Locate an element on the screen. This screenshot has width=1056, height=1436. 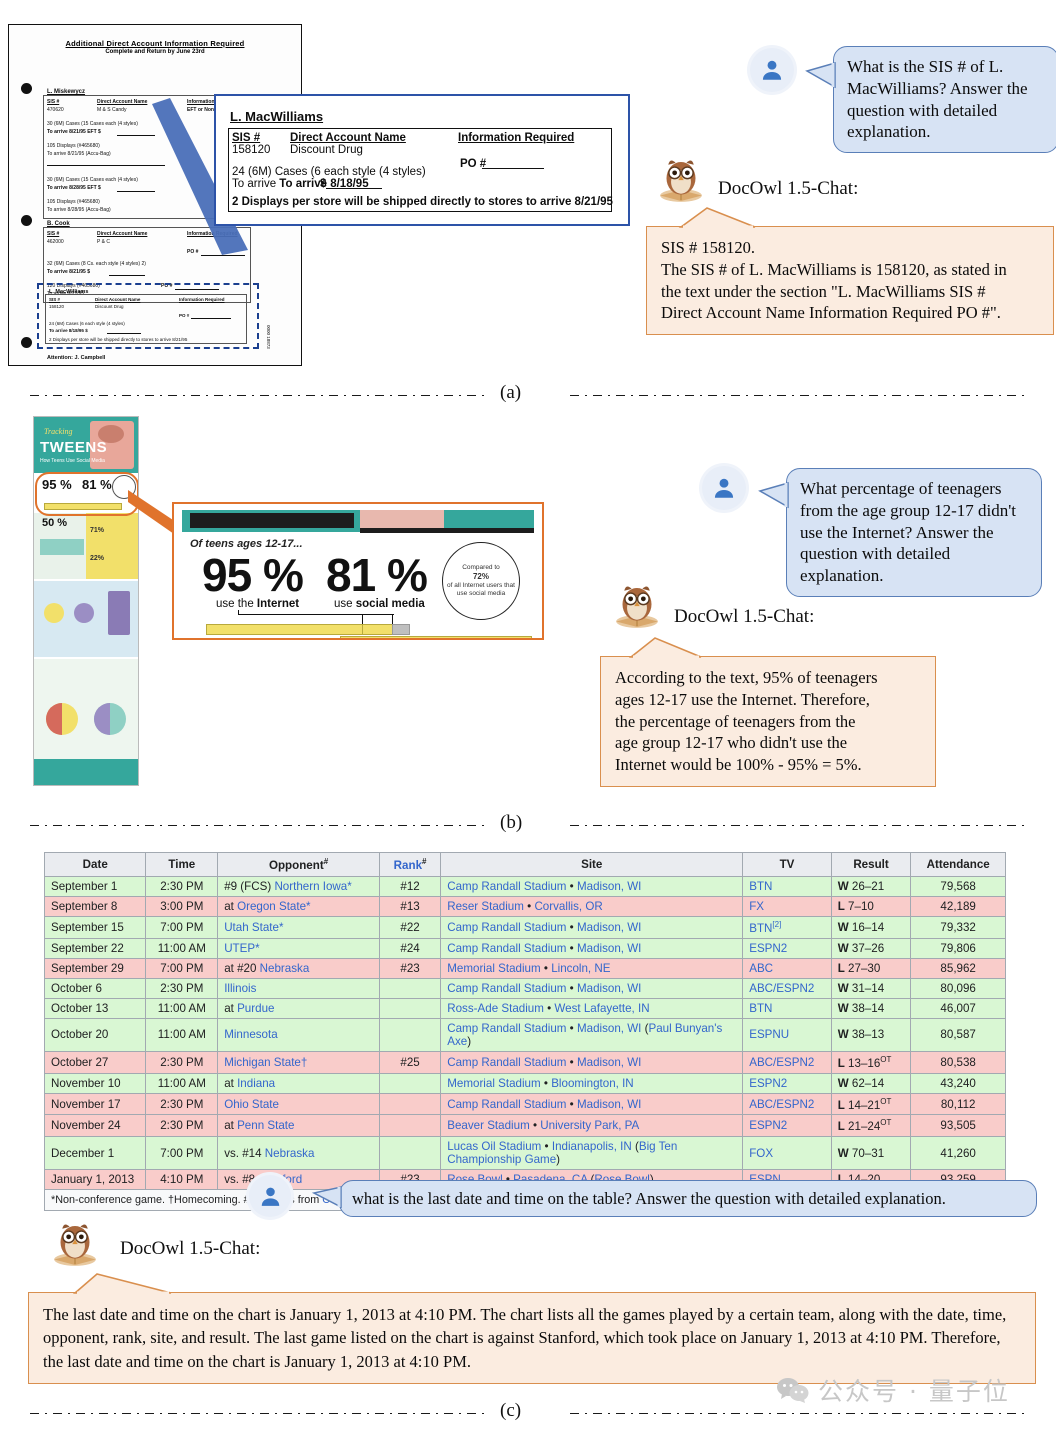
bubble-tail-a is located at coordinates (820, 75).